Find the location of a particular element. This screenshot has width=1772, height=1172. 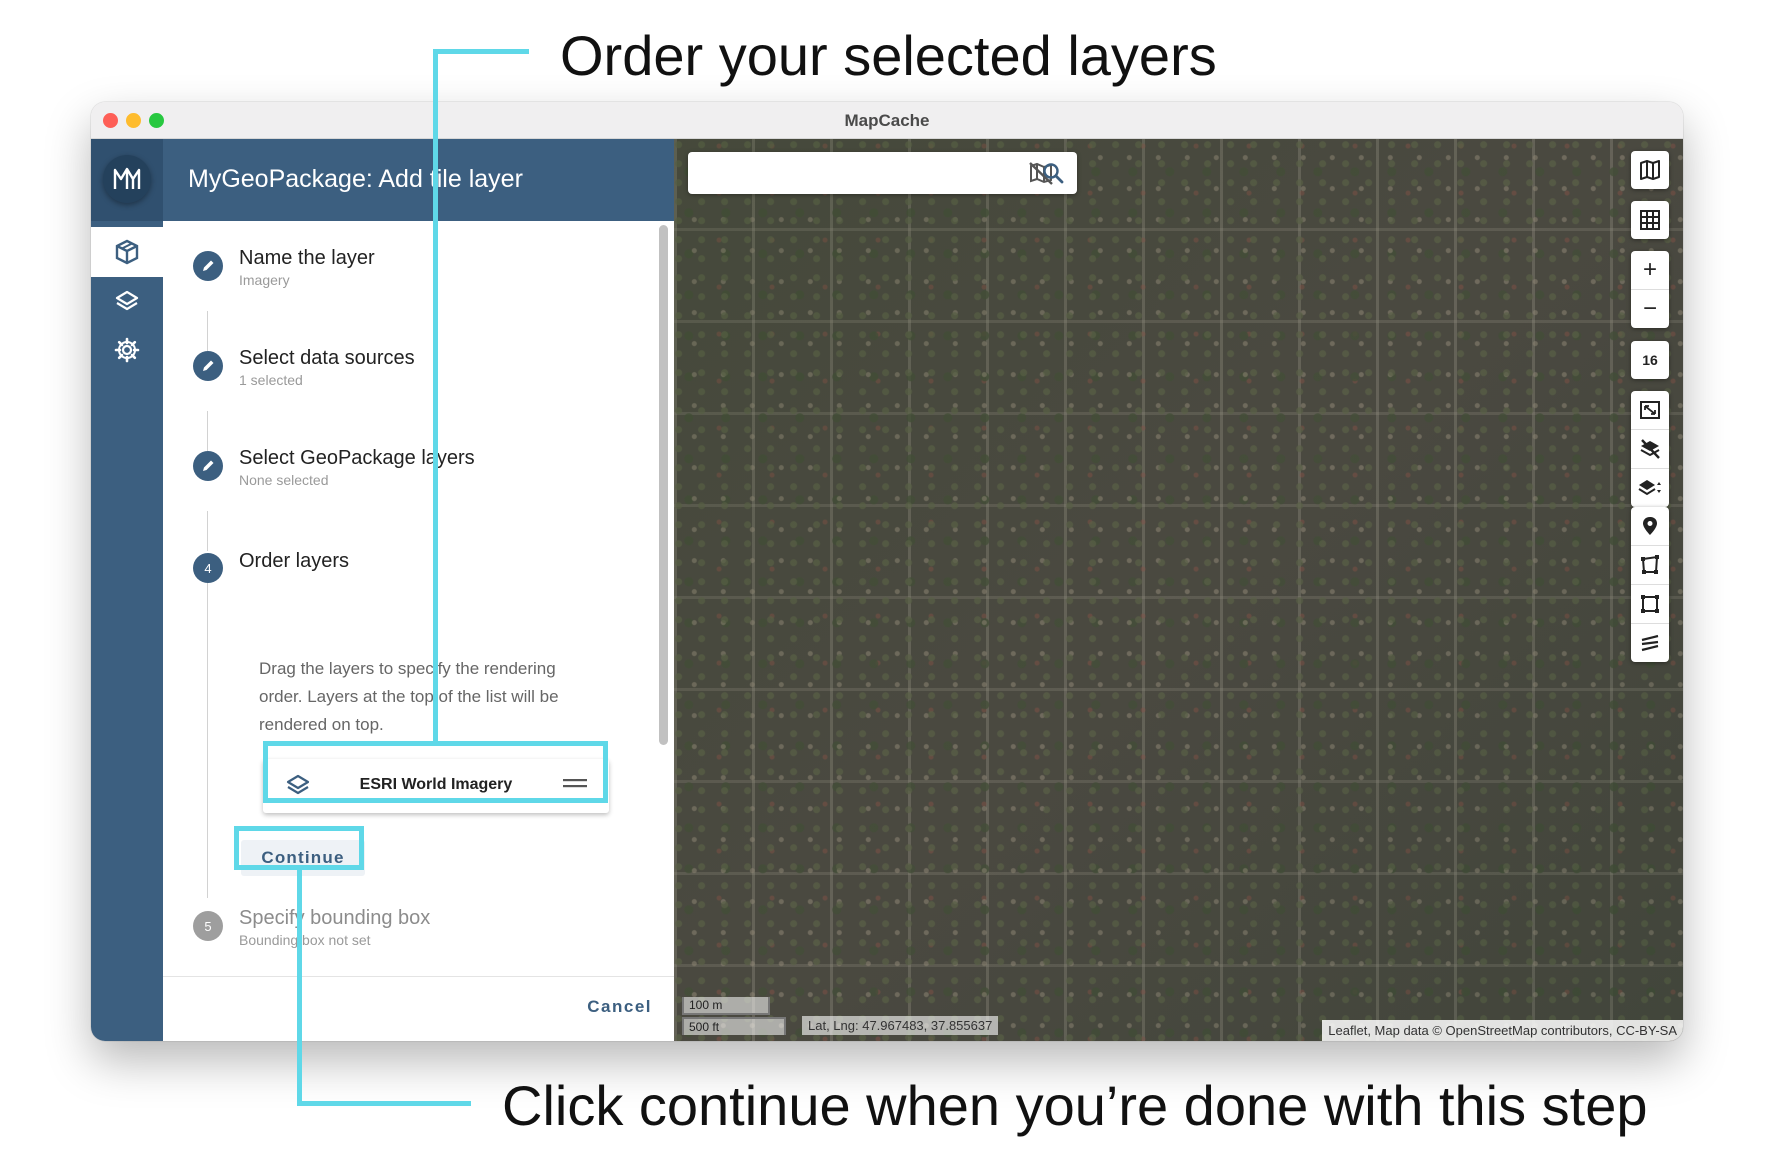

zoom-level: 16 is located at coordinates (1650, 360).